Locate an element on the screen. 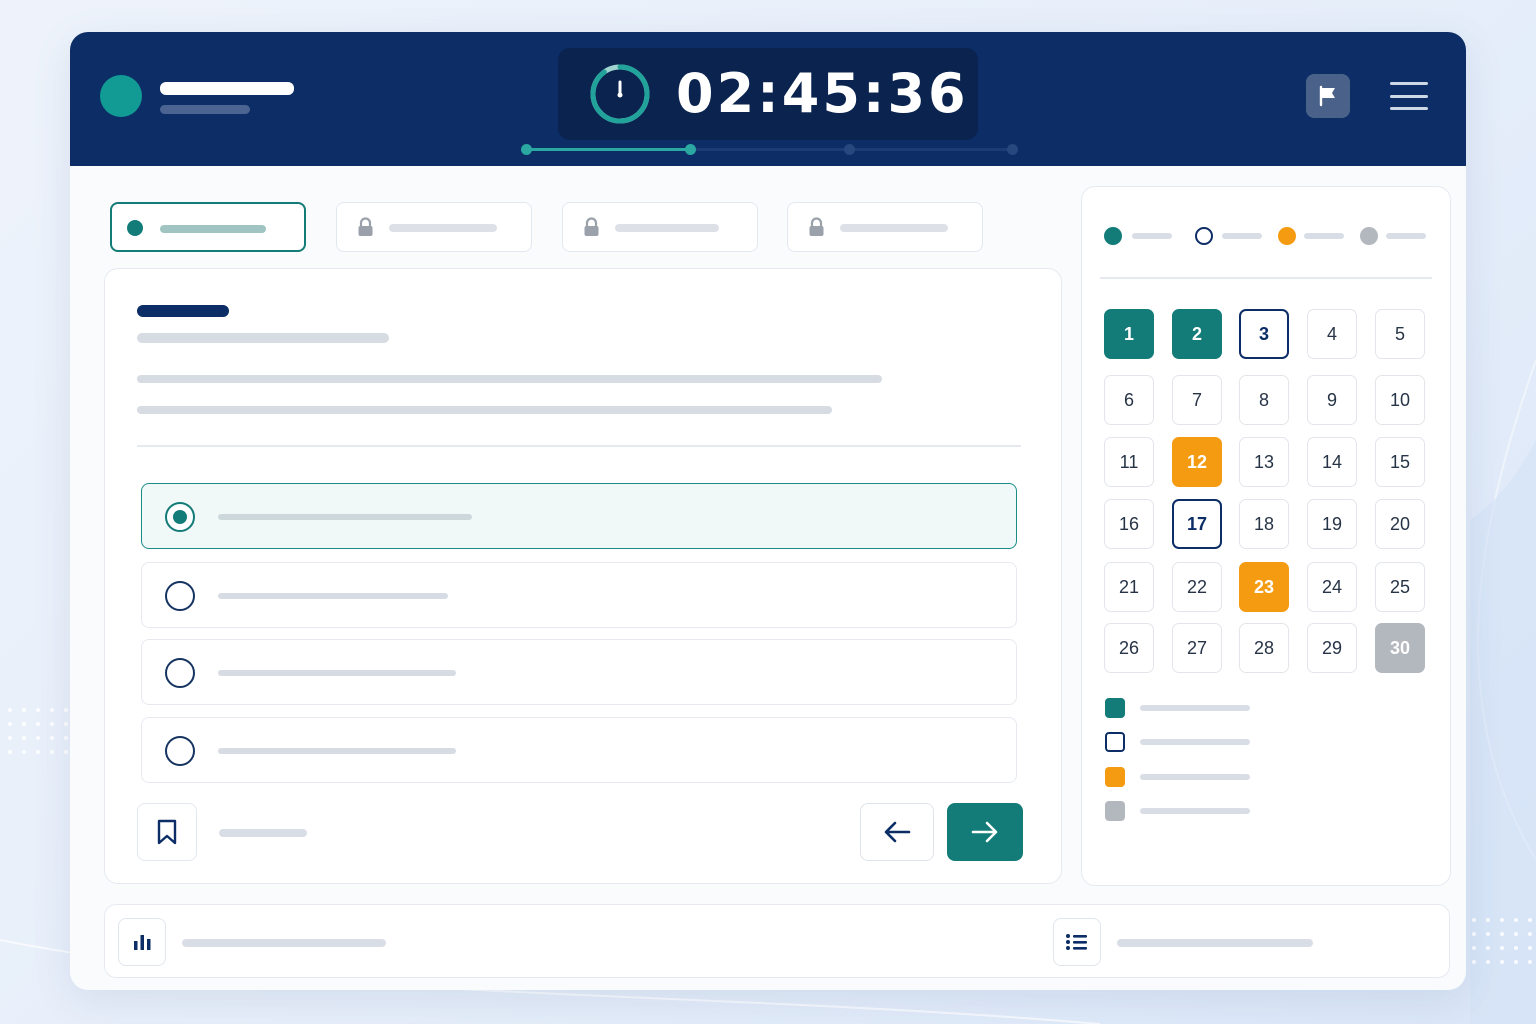 Image resolution: width=1536 pixels, height=1024 pixels. list-icon is located at coordinates (1076, 942).